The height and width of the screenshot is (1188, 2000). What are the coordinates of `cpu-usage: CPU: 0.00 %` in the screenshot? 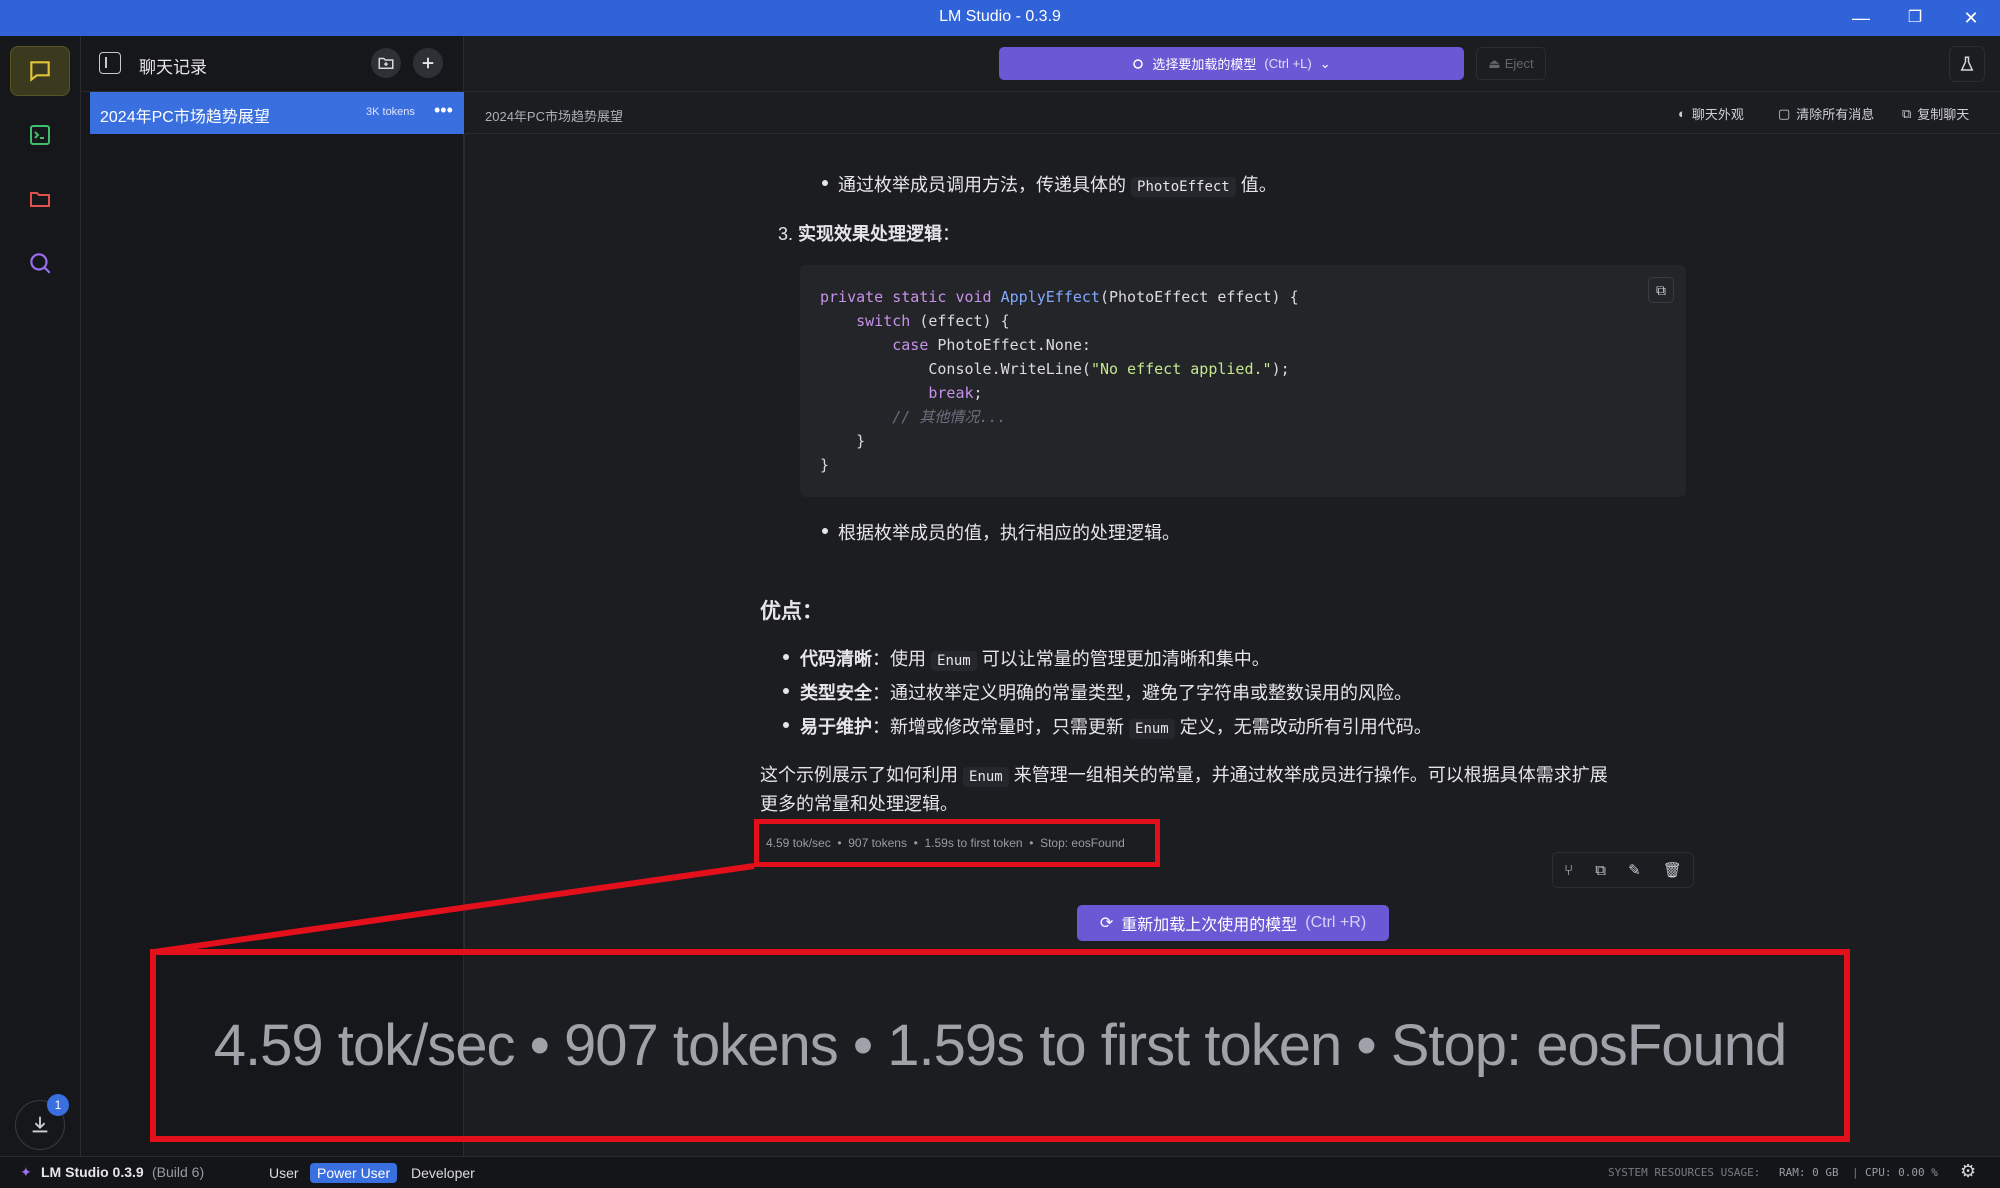 It's located at (1901, 1172).